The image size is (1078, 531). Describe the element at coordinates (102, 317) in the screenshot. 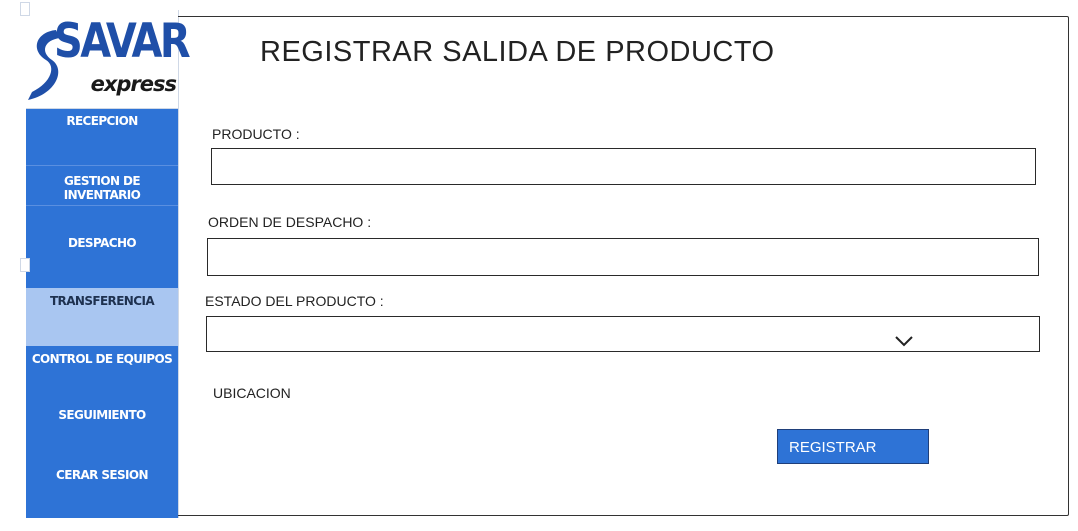

I see `sidebar-item-transferencia: TRANSFERENCIA` at that location.